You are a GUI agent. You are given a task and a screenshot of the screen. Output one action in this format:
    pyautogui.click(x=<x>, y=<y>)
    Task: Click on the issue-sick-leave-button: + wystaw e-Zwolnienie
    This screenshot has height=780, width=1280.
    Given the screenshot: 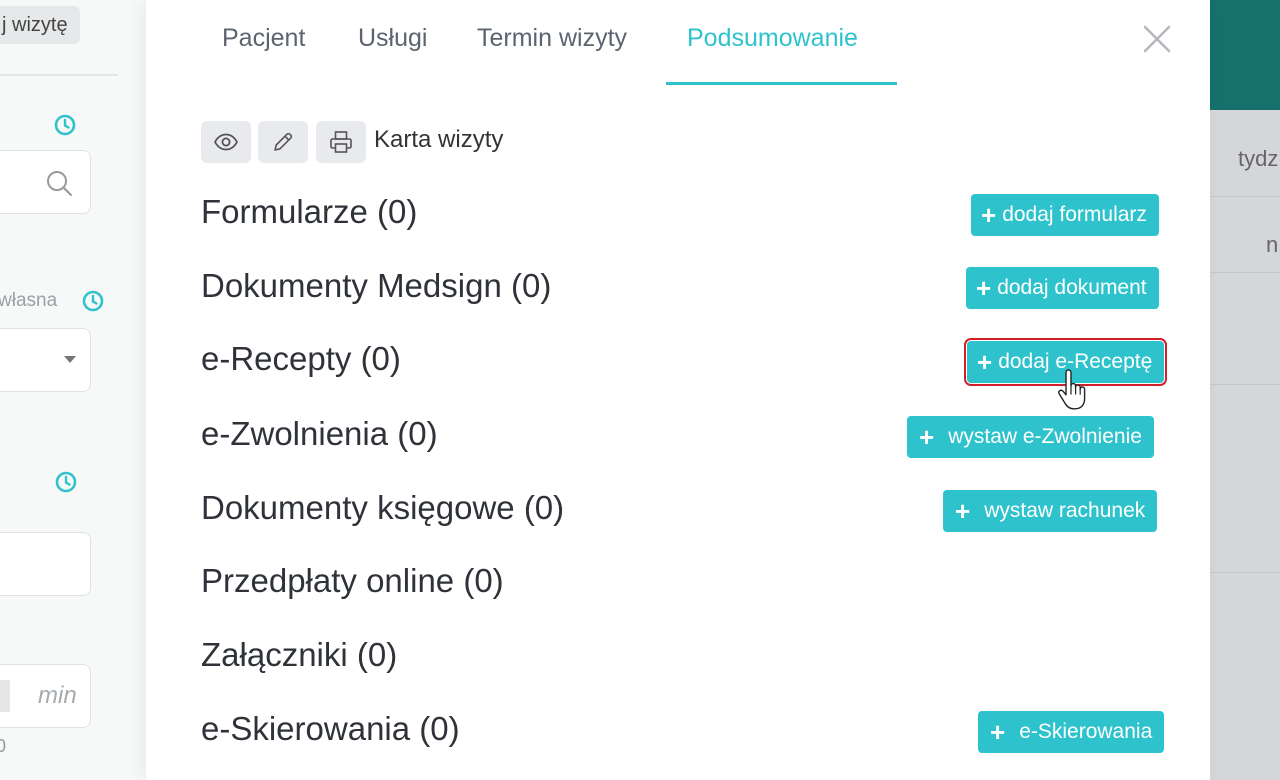 What is the action you would take?
    pyautogui.click(x=1030, y=437)
    